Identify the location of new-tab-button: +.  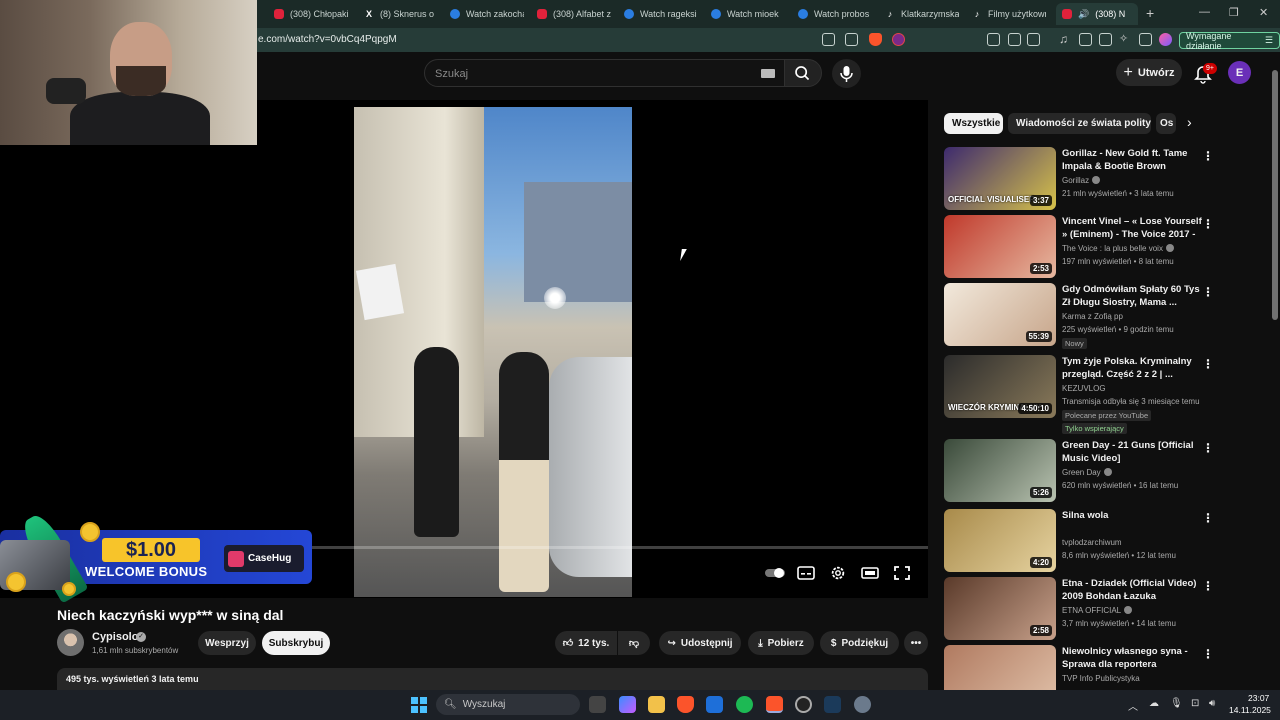
(1150, 13).